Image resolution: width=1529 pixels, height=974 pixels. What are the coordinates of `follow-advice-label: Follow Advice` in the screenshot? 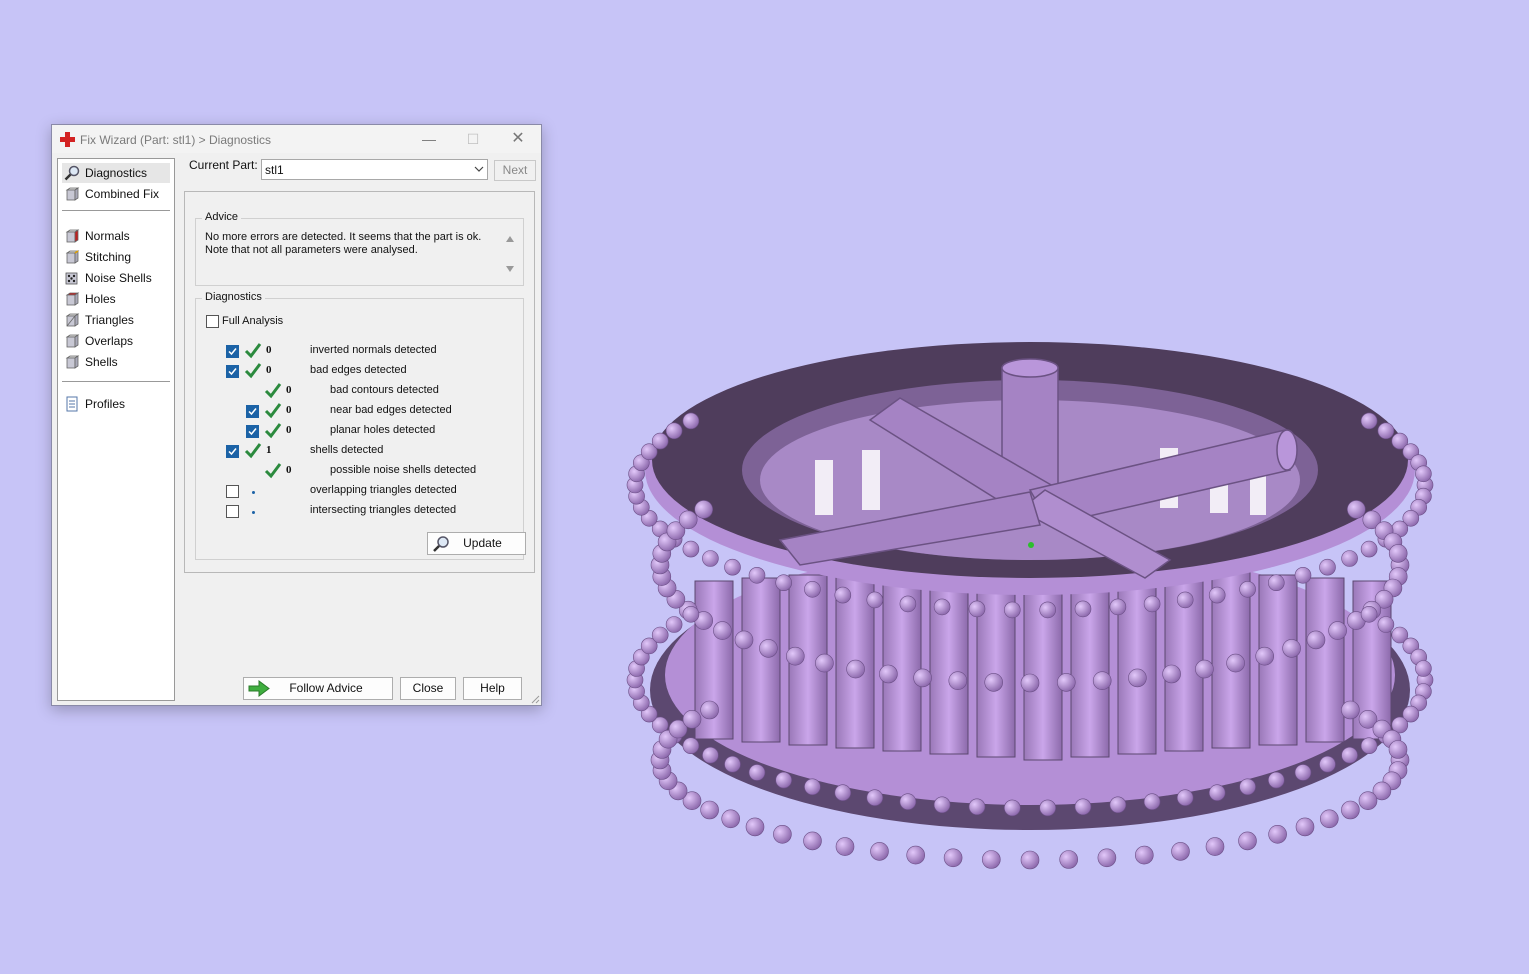 It's located at (326, 688).